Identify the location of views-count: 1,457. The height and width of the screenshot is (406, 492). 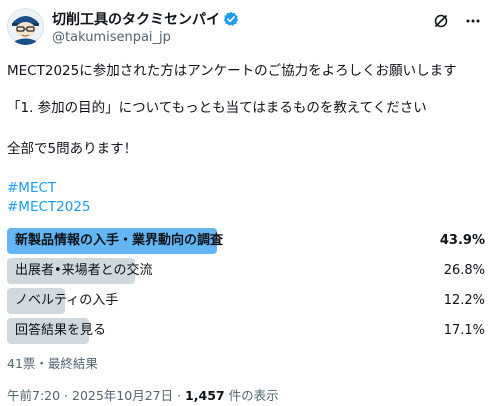
(205, 395).